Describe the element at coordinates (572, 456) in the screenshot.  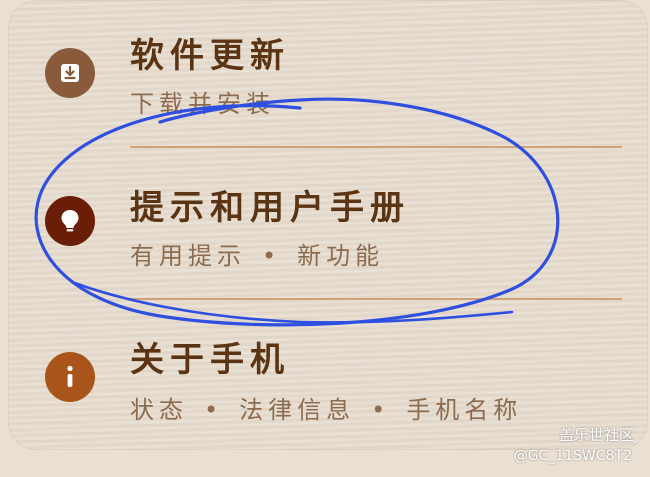
I see `watermark-id: @GC_11SWC8T2` at that location.